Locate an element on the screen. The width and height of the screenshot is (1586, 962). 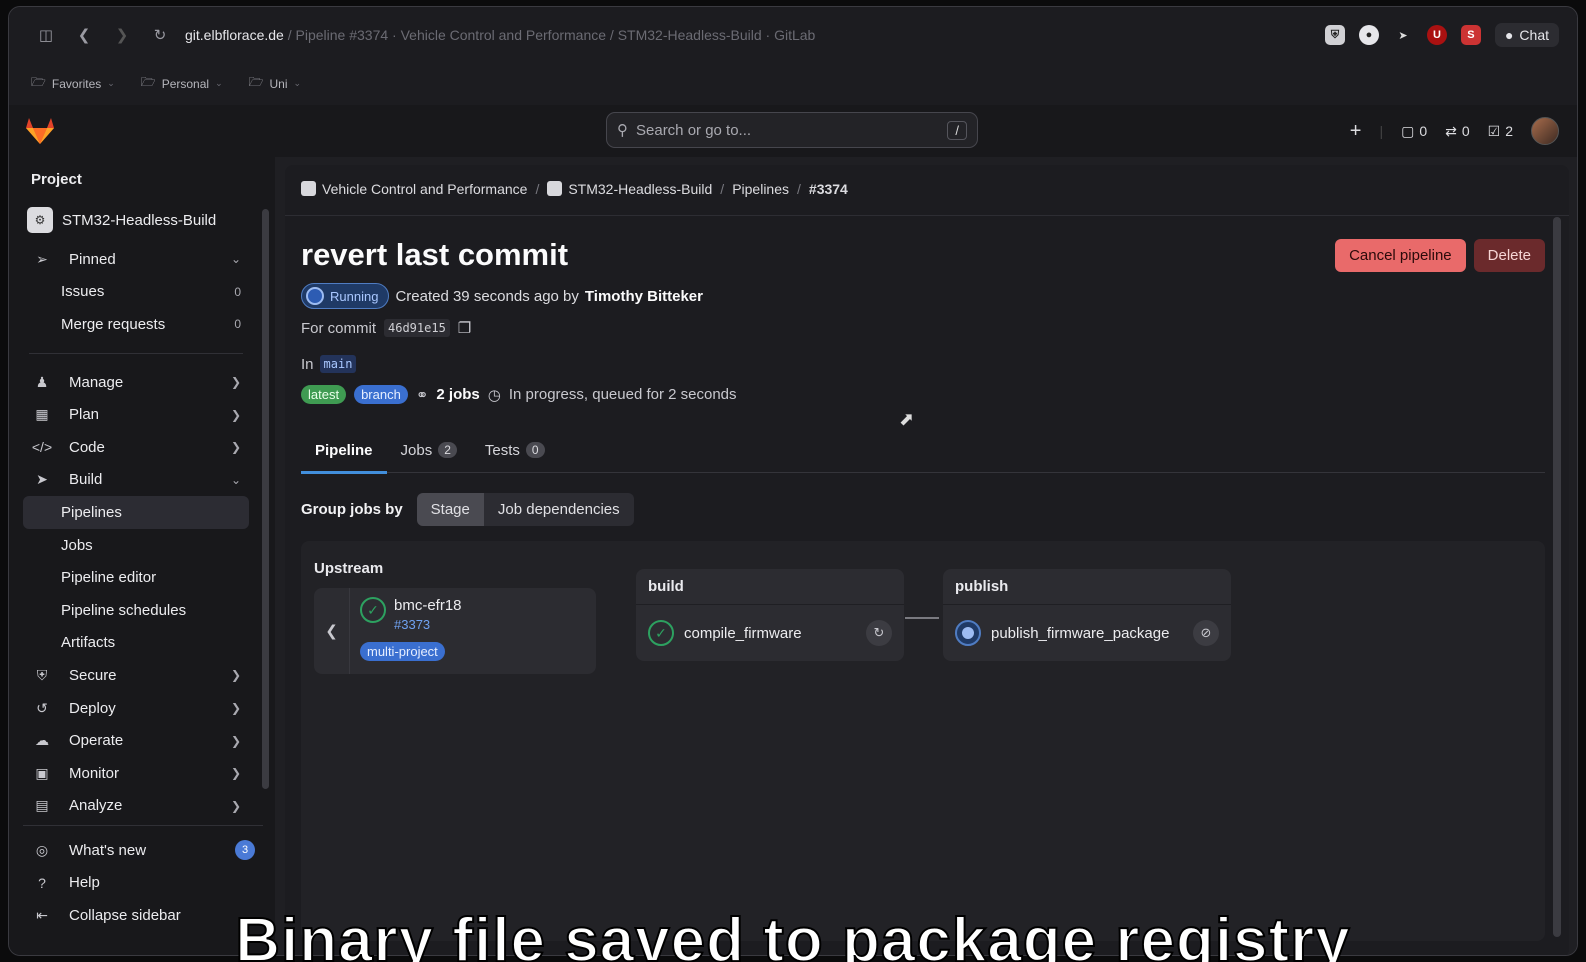
sidebar-scrollbar is located at coordinates (265, 499).